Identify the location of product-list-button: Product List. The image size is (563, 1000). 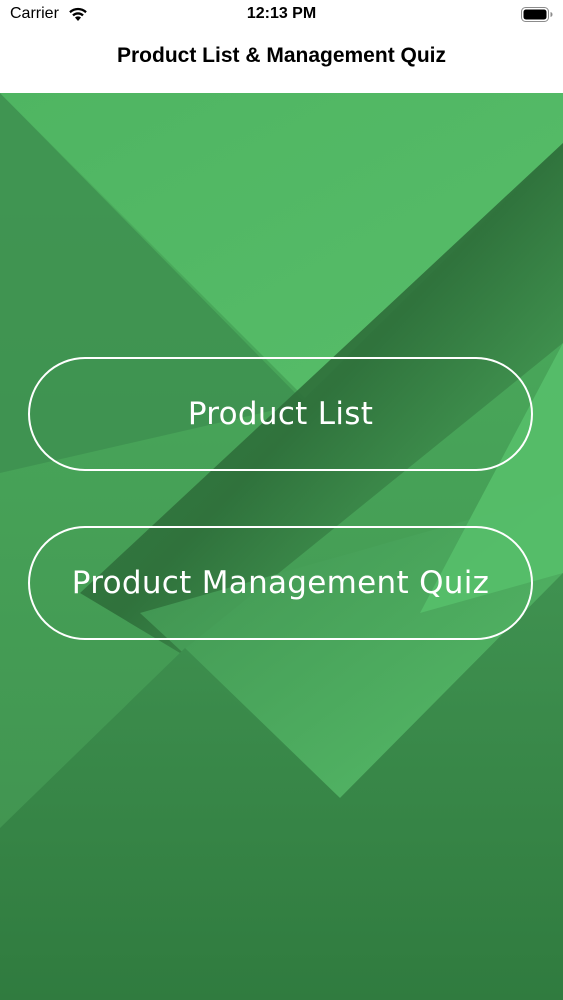
(280, 414).